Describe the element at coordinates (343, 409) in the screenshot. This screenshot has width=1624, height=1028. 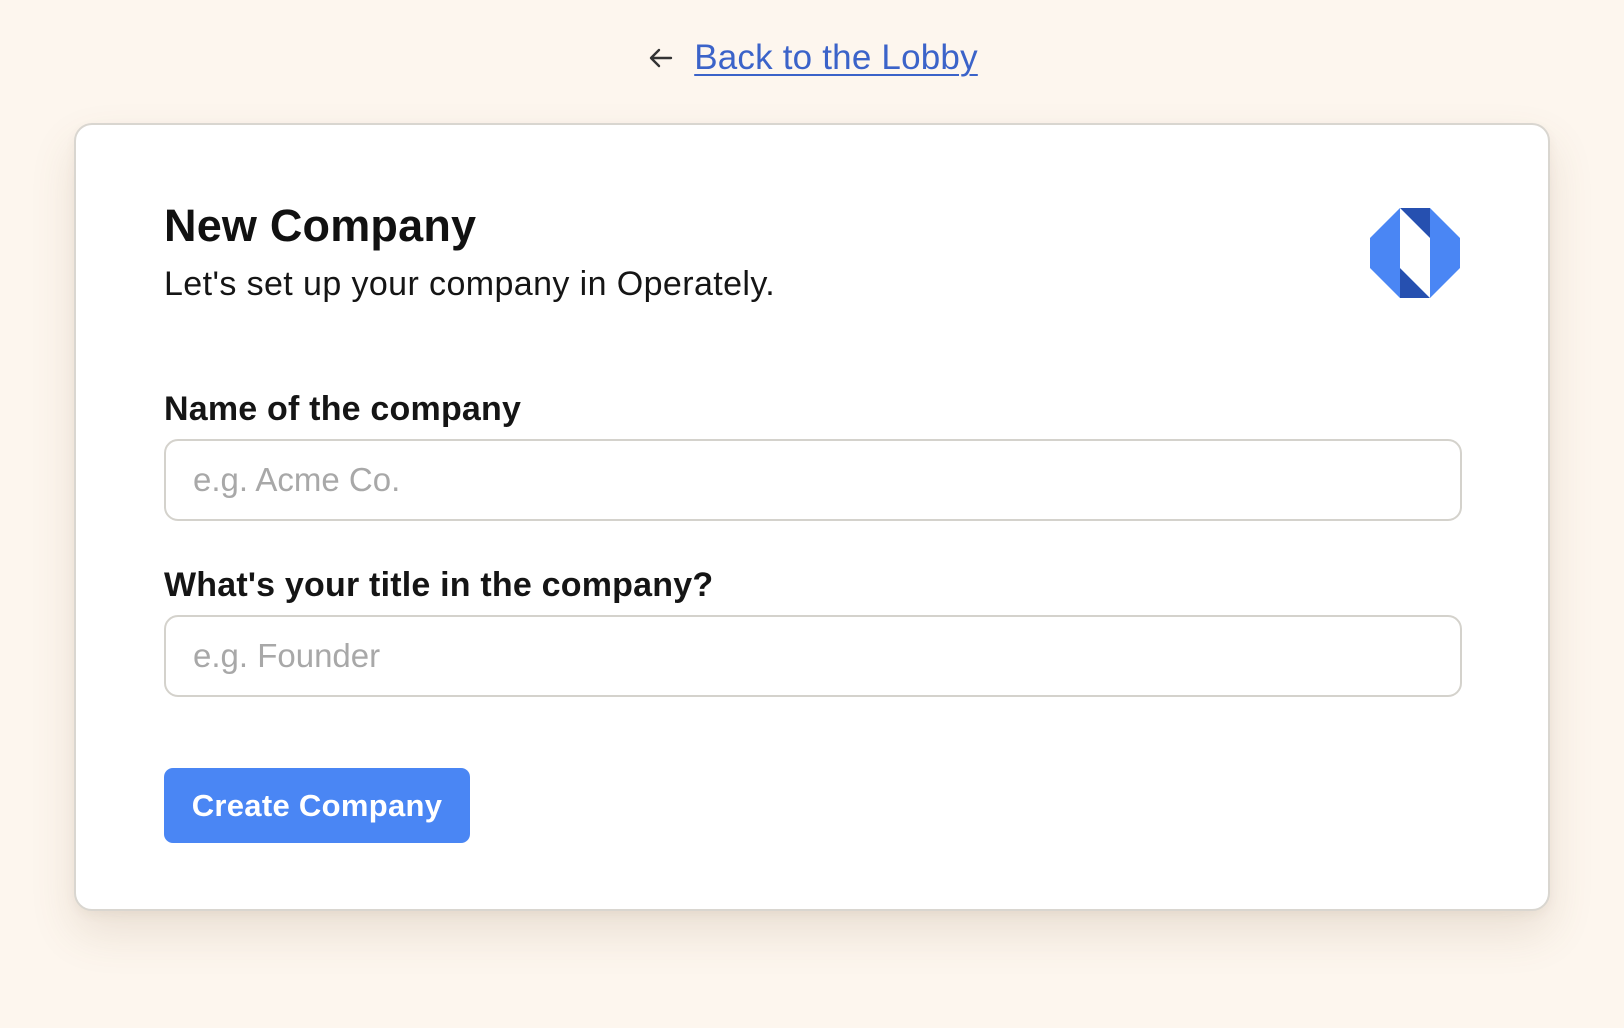
I see `company-name-label: Name of the company` at that location.